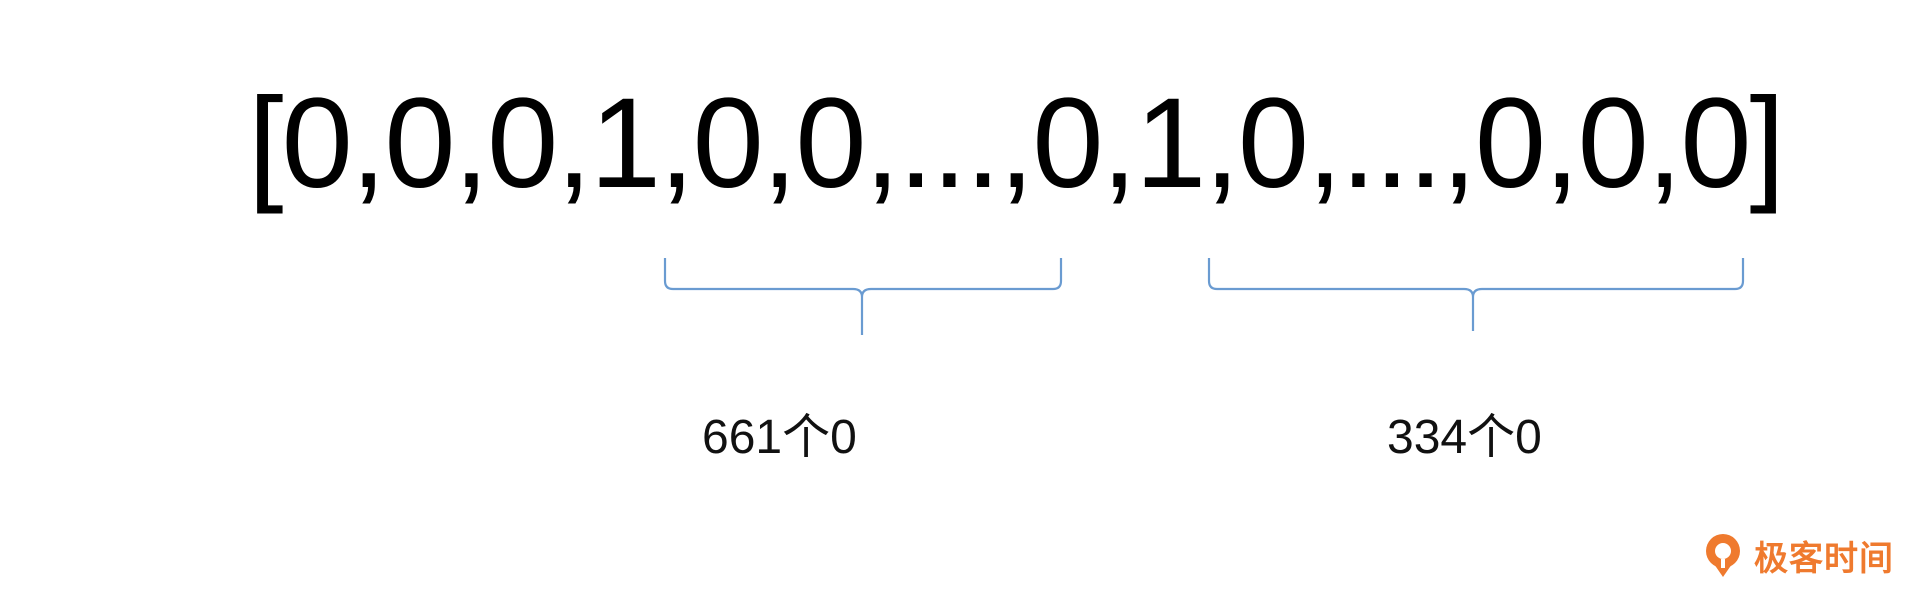 This screenshot has width=1920, height=602. I want to click on brace-left, so click(863, 296).